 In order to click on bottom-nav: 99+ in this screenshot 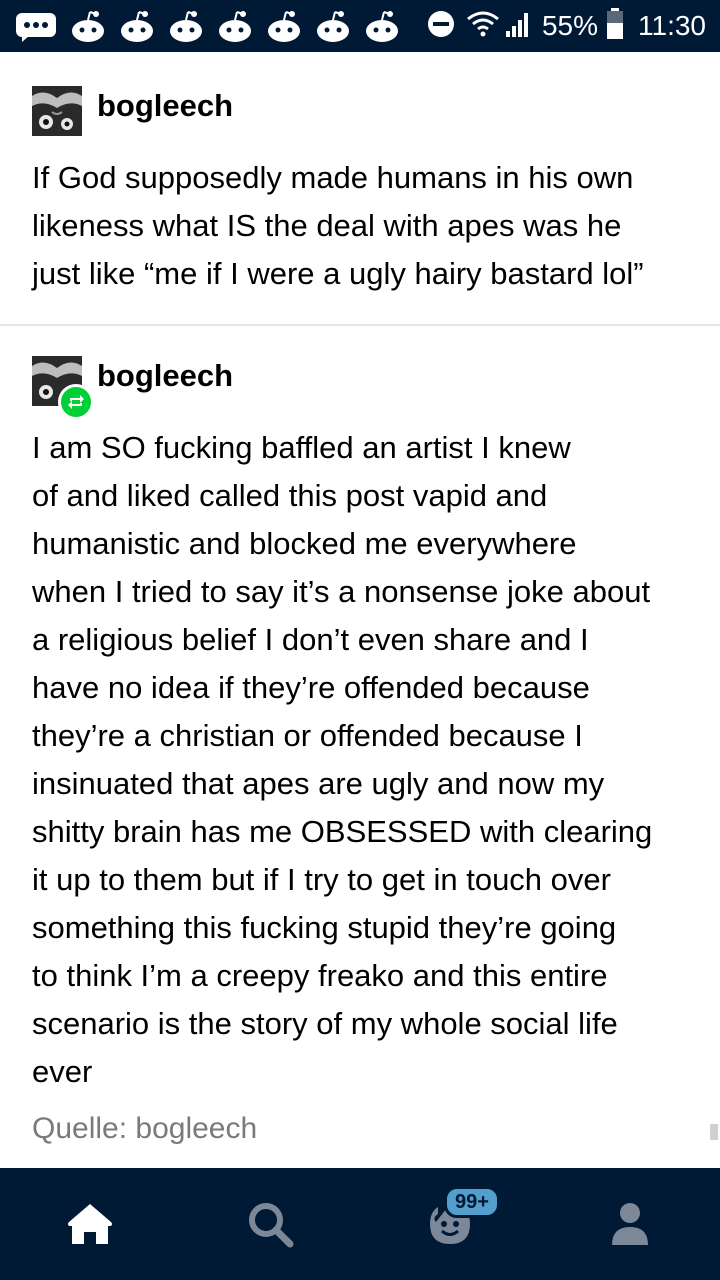, I will do `click(360, 1224)`.